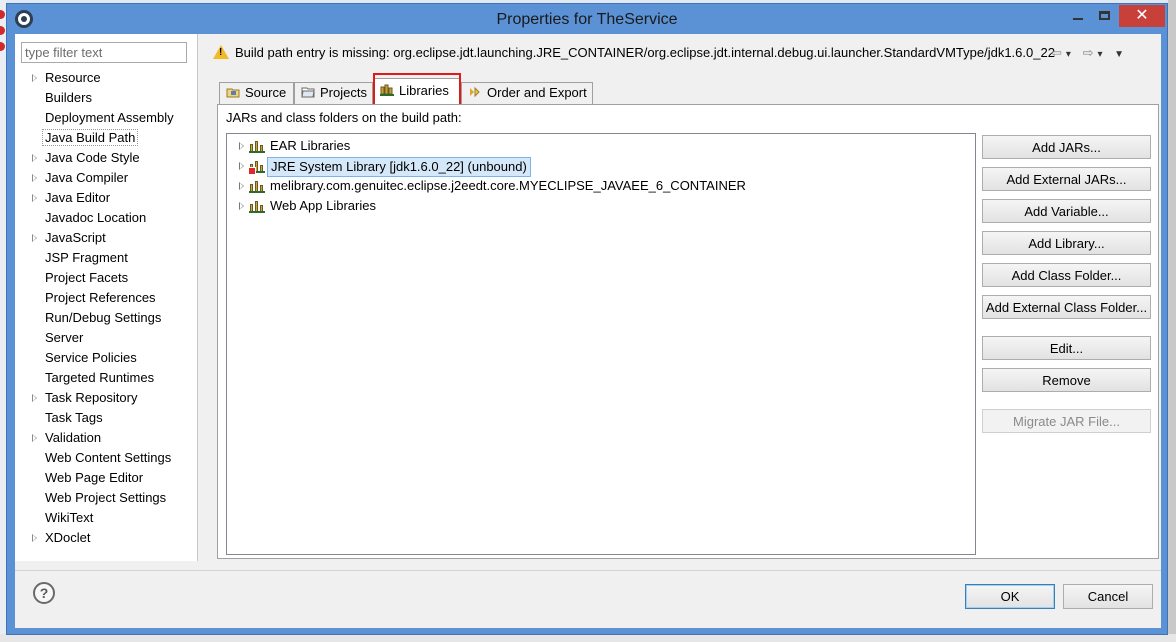 Image resolution: width=1176 pixels, height=642 pixels. Describe the element at coordinates (2, 46) in the screenshot. I see `background-error-icon` at that location.